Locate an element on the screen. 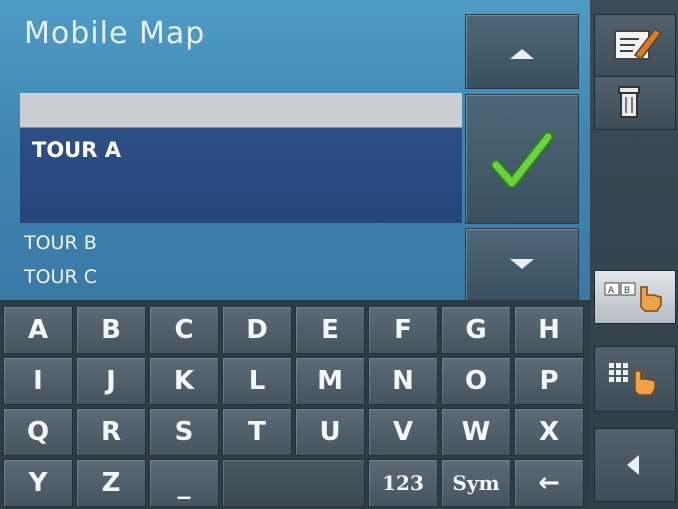 Image resolution: width=678 pixels, height=509 pixels. confirm-button is located at coordinates (522, 159).